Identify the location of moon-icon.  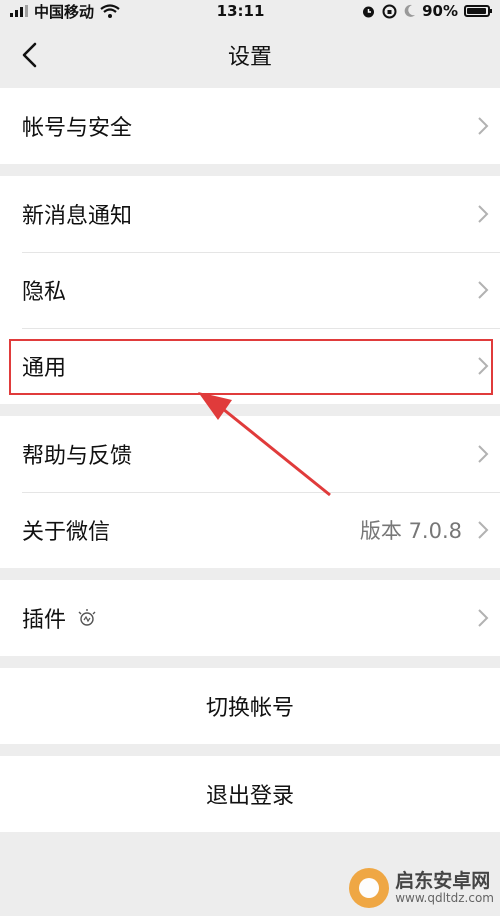
(410, 10).